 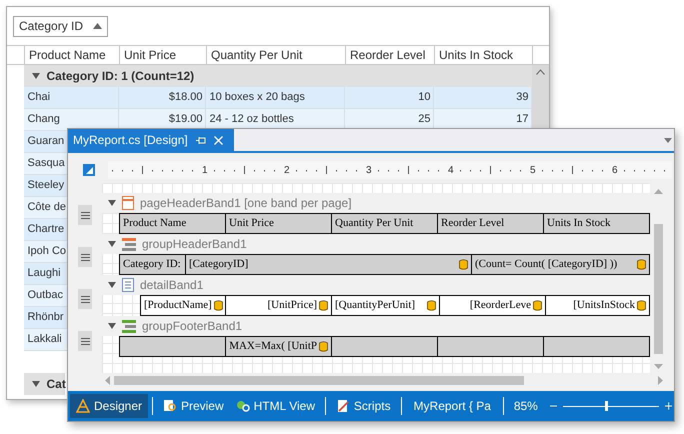 What do you see at coordinates (472, 224) in the screenshot?
I see `cell-text: Reorder Level` at bounding box center [472, 224].